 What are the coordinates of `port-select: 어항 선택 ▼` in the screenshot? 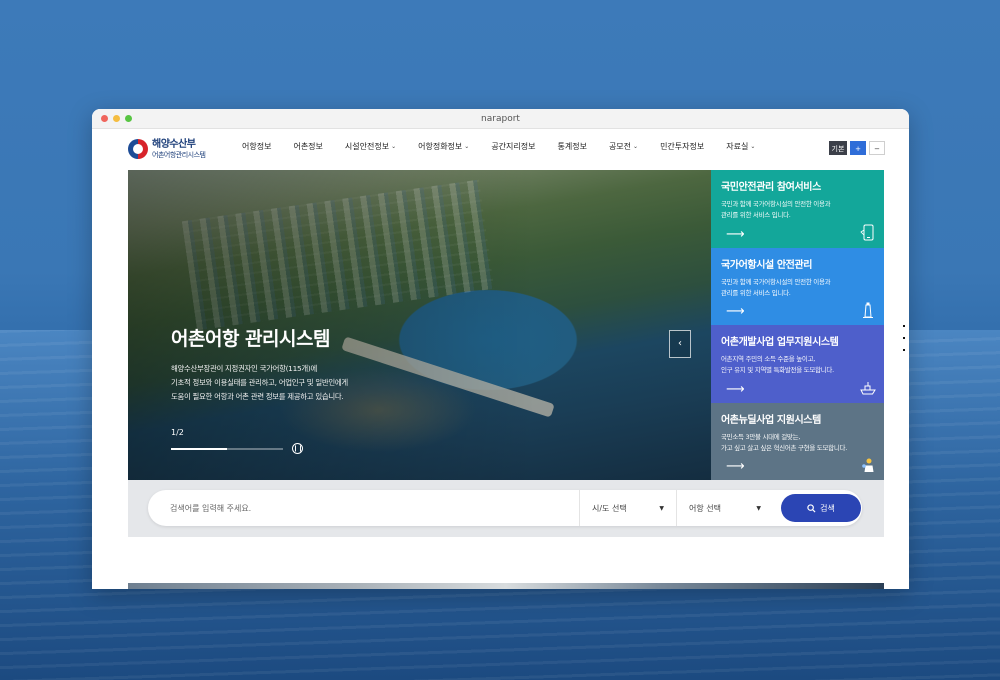 It's located at (724, 508).